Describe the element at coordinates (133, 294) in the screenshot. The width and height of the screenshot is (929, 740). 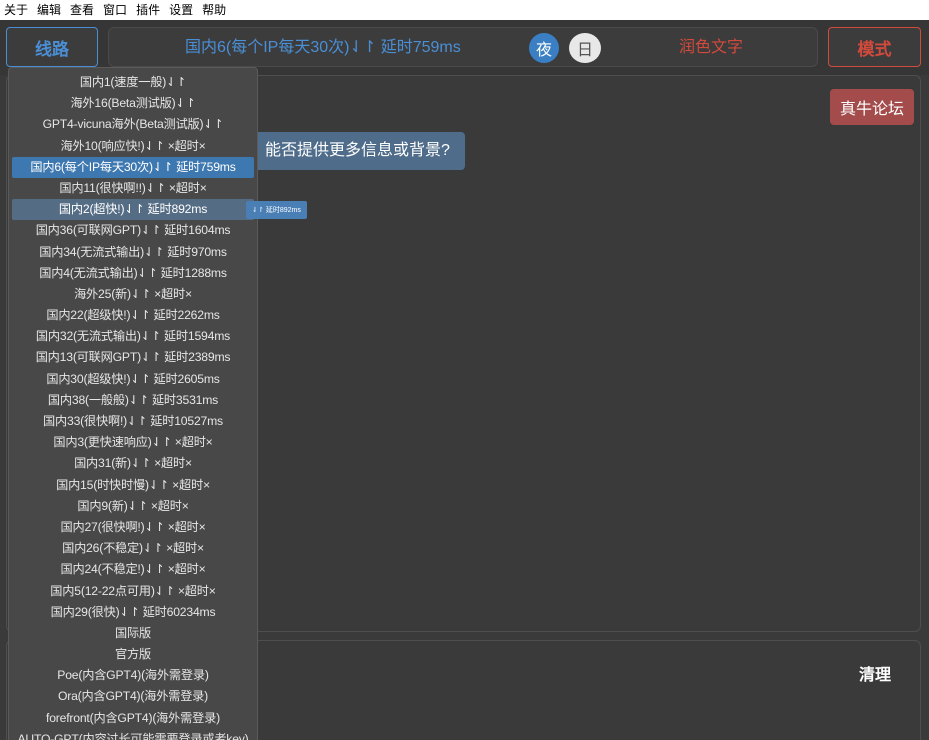
I see `route-option: 海外25(新)⇃↾ ×超时×` at that location.